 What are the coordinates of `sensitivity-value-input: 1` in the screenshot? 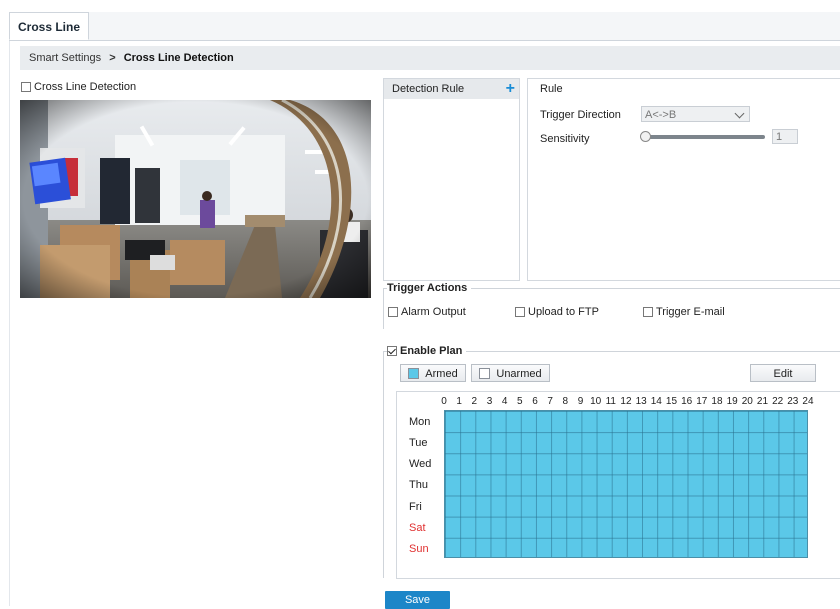 It's located at (785, 136).